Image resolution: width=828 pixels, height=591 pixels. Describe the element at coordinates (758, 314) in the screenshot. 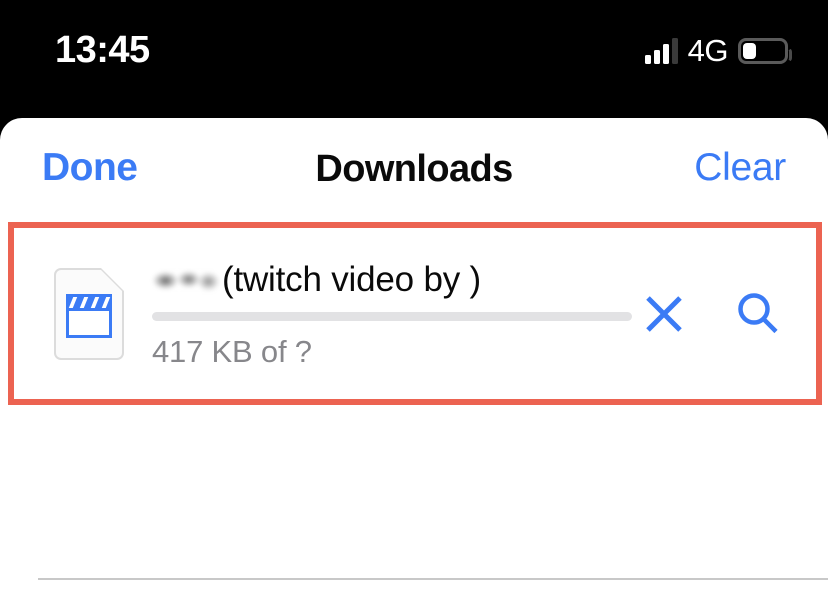

I see `search-icon` at that location.